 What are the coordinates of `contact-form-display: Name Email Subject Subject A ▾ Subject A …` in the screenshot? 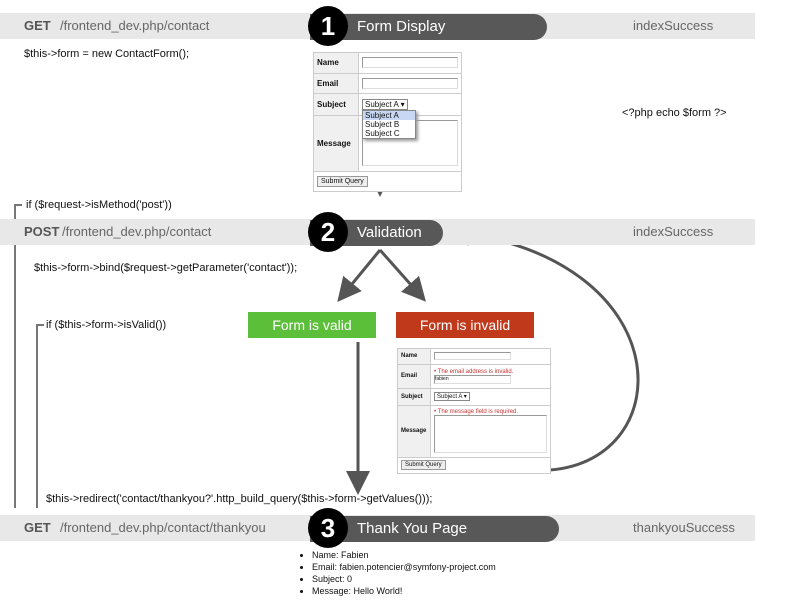 It's located at (387, 122).